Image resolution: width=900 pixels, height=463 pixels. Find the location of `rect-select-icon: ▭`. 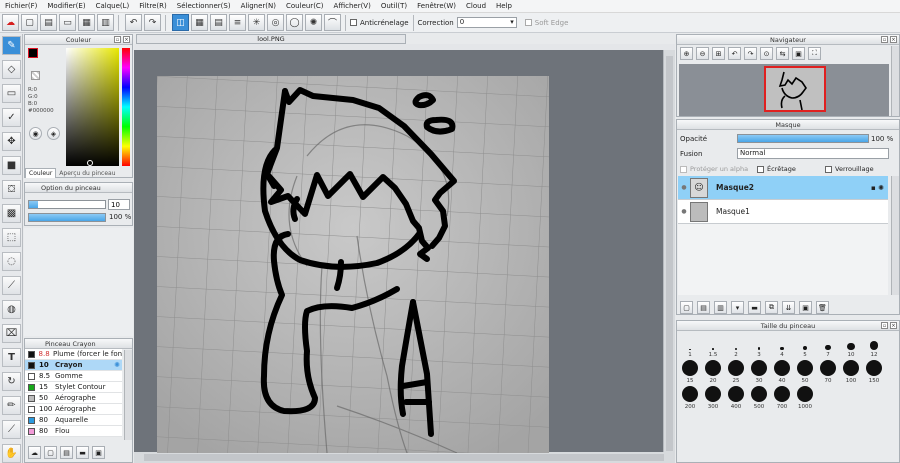

rect-select-icon: ▭ is located at coordinates (11, 93).